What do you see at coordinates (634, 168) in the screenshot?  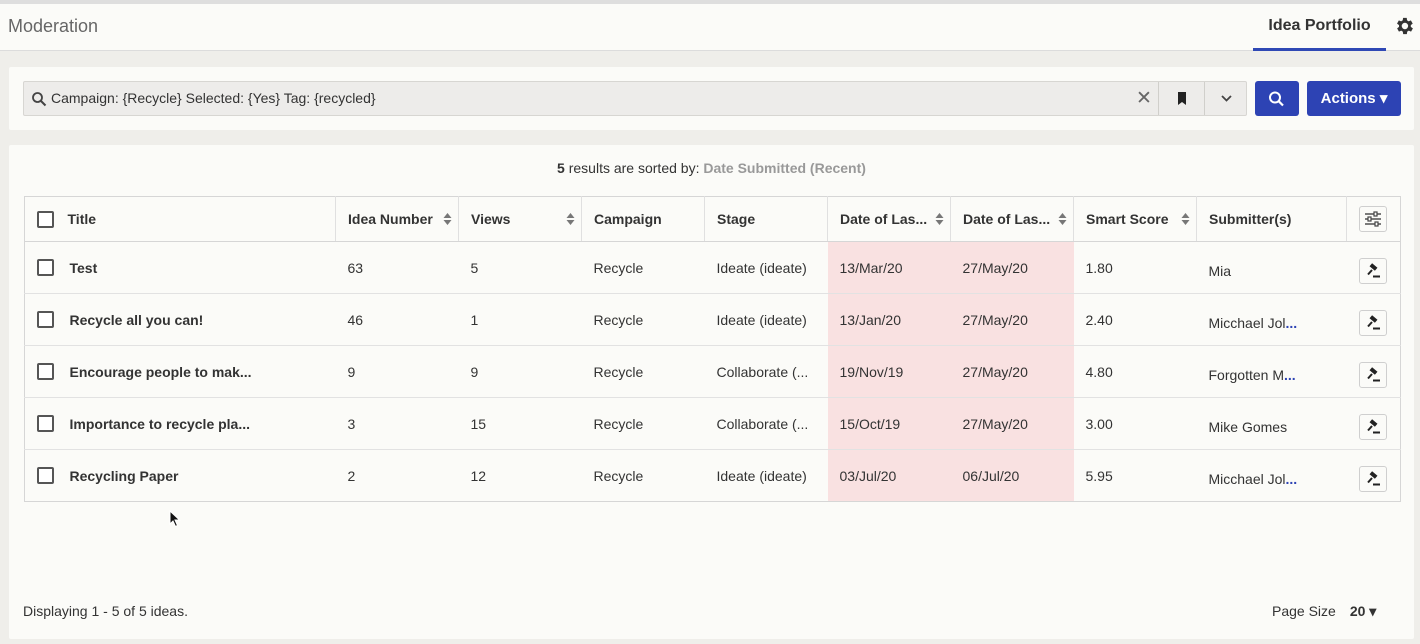 I see `results-sorted-text: results are sorted by:` at bounding box center [634, 168].